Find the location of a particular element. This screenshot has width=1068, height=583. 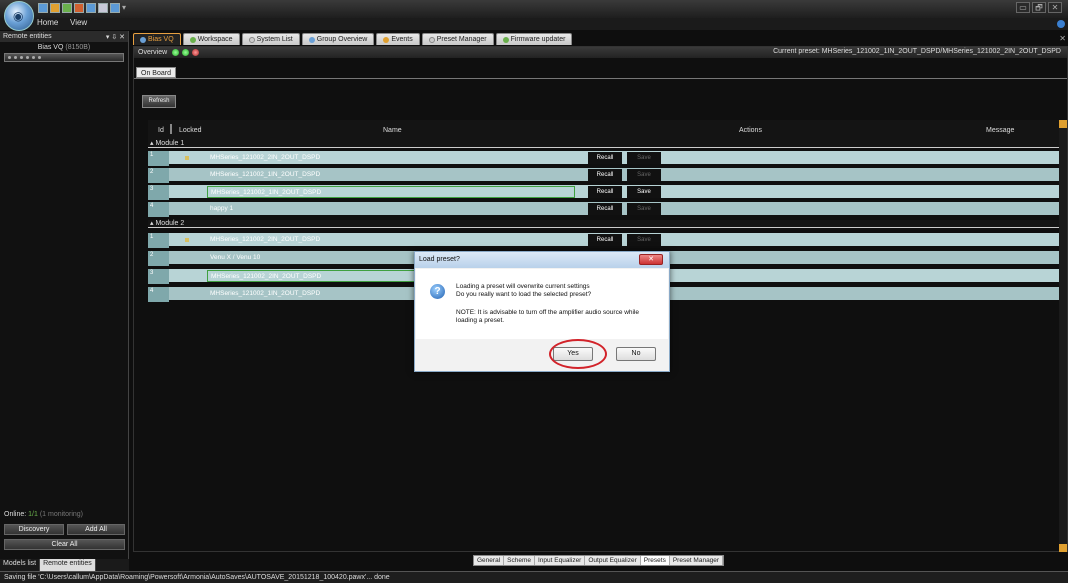

tab-output-equalizer: Output Equalizer is located at coordinates (613, 560).